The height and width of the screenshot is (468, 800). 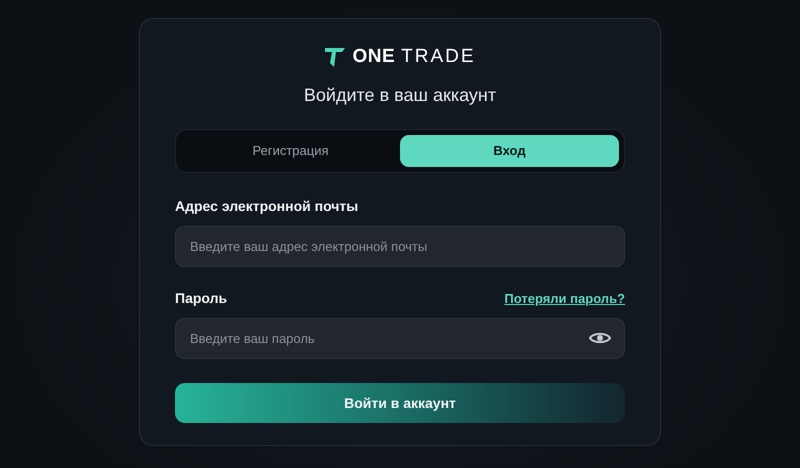 What do you see at coordinates (267, 206) in the screenshot?
I see `field-label: Адрес электронной почты` at bounding box center [267, 206].